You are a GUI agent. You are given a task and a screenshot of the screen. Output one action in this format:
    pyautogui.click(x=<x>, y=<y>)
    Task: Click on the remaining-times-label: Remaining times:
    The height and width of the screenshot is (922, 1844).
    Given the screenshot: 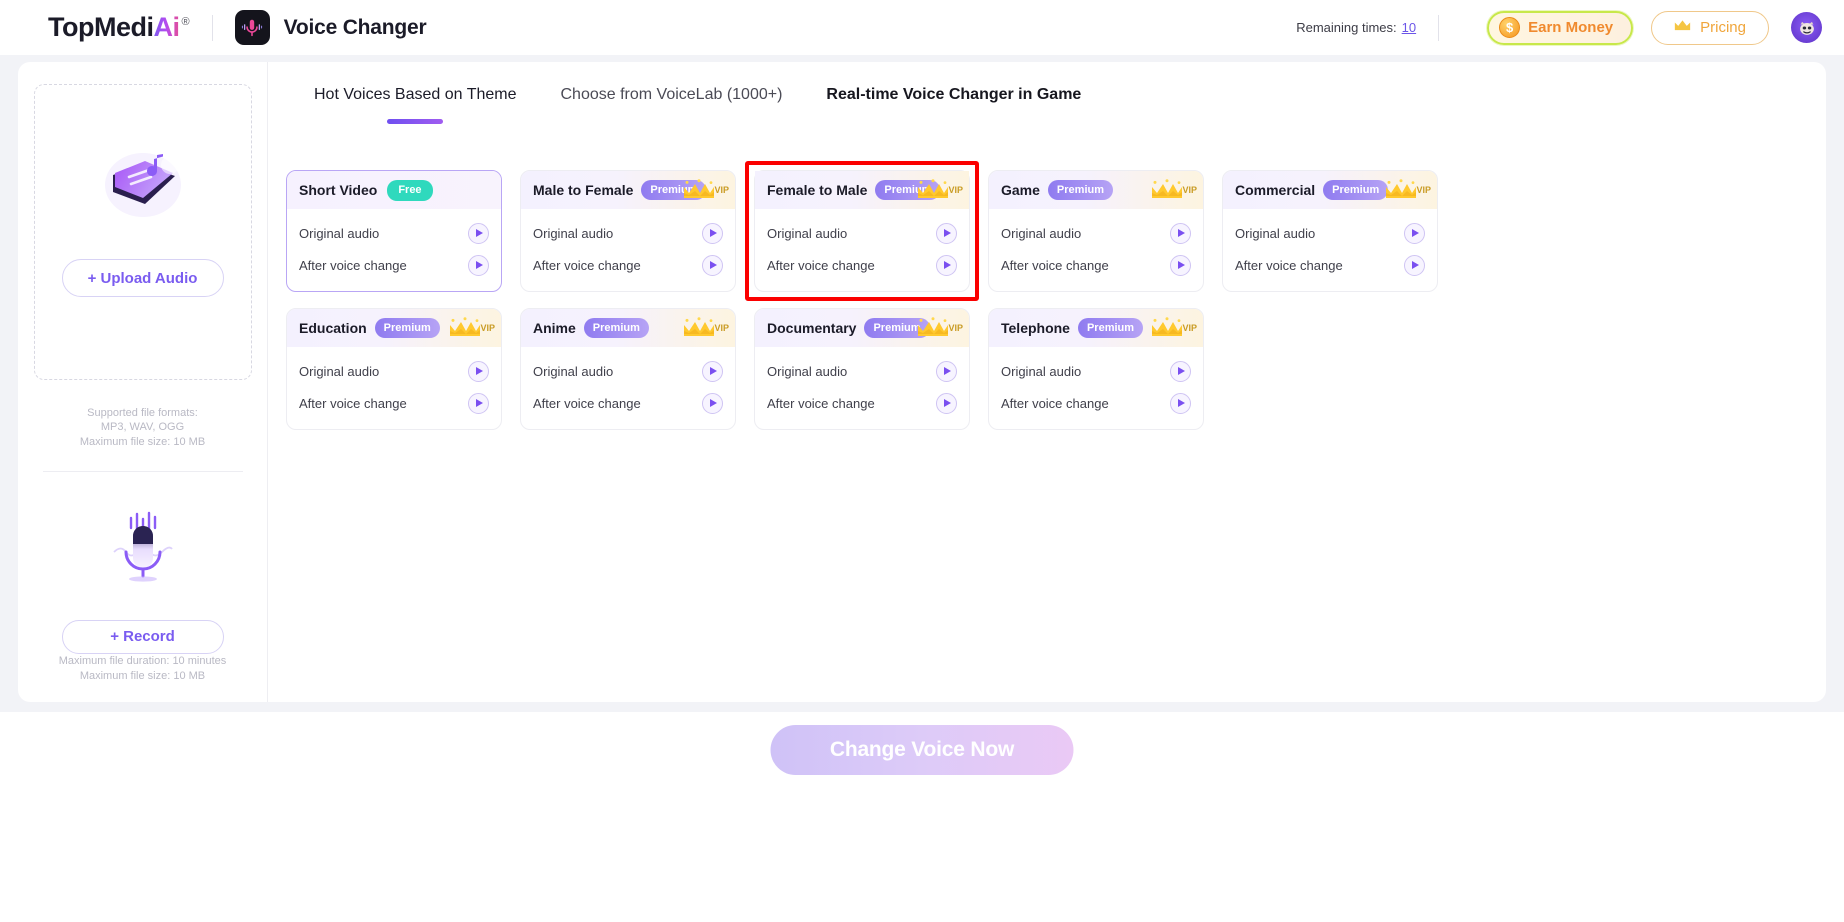 What is the action you would take?
    pyautogui.click(x=1346, y=27)
    